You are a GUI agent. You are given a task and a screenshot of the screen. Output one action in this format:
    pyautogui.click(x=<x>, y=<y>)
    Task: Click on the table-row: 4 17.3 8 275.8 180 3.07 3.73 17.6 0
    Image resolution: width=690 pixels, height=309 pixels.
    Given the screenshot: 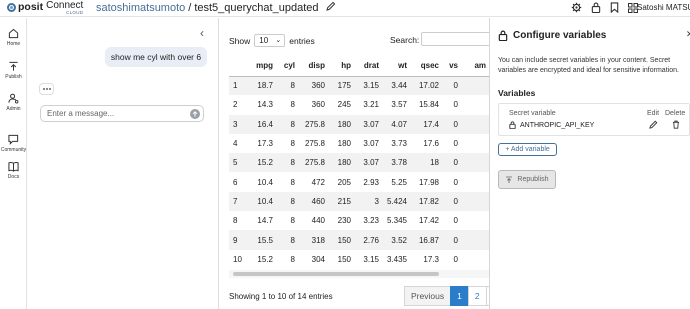 What is the action you would take?
    pyautogui.click(x=359, y=143)
    